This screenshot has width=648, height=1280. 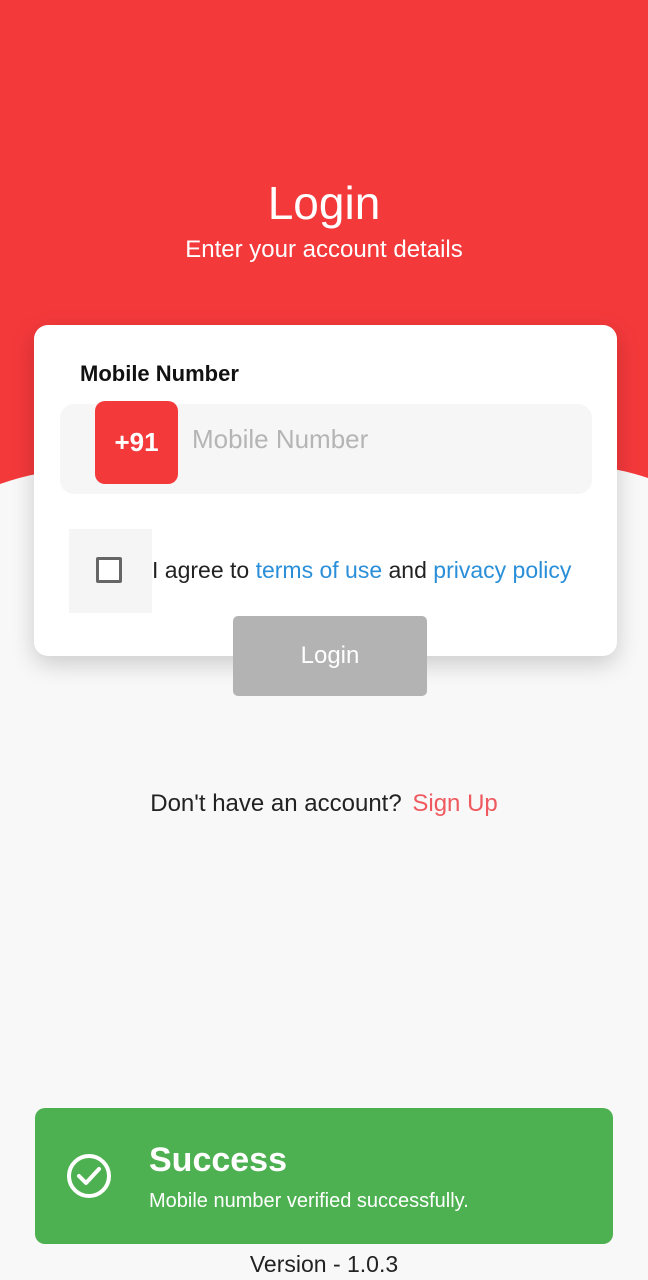 I want to click on country-code-badge: +91, so click(x=136, y=442).